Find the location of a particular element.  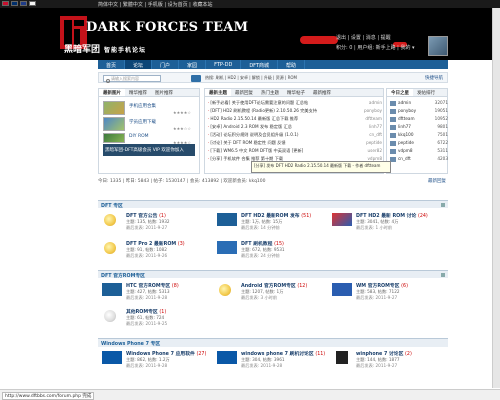

language-flags is located at coordinates (19, 3).